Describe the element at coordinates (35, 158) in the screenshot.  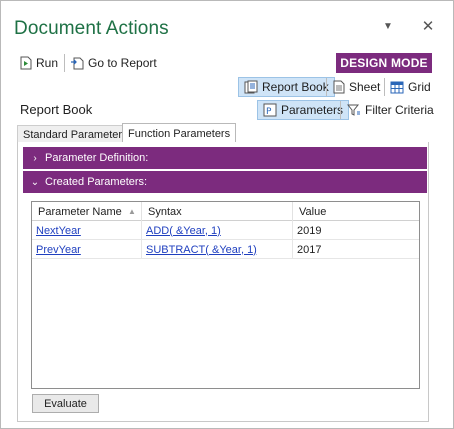
I see `chevron-right-icon: ›` at that location.